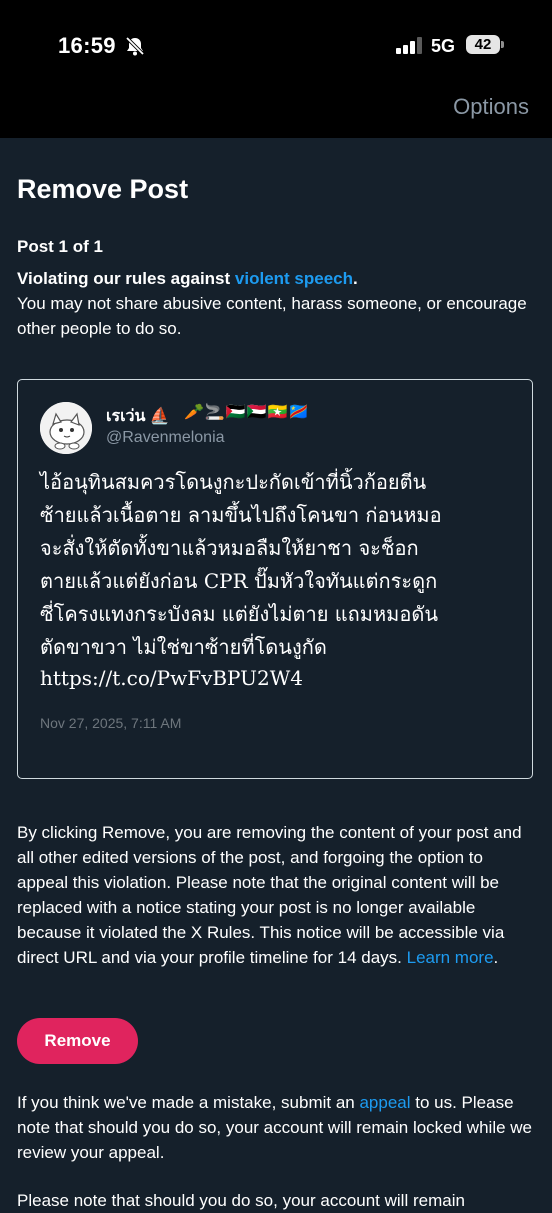 The image size is (552, 1213). I want to click on display-name: เรเว่น ⛵, so click(138, 416).